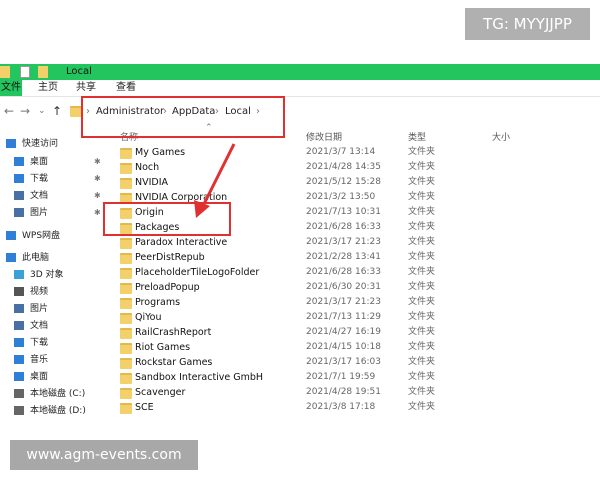 This screenshot has width=600, height=480. Describe the element at coordinates (160, 392) in the screenshot. I see `file-name: Scavenger` at that location.